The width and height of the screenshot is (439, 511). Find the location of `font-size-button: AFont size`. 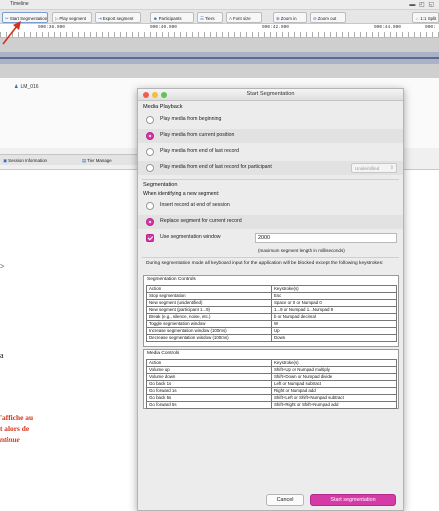

font-size-button: AFont size is located at coordinates (244, 17).